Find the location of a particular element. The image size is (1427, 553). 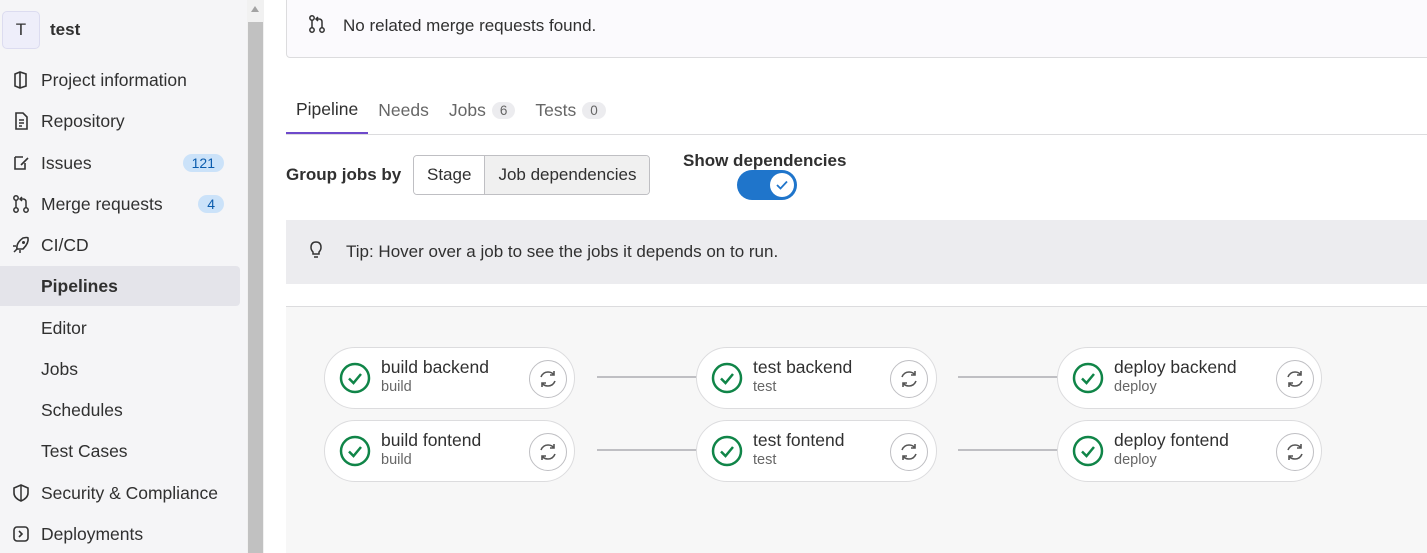

tab-tests: Tests 0 is located at coordinates (570, 110).